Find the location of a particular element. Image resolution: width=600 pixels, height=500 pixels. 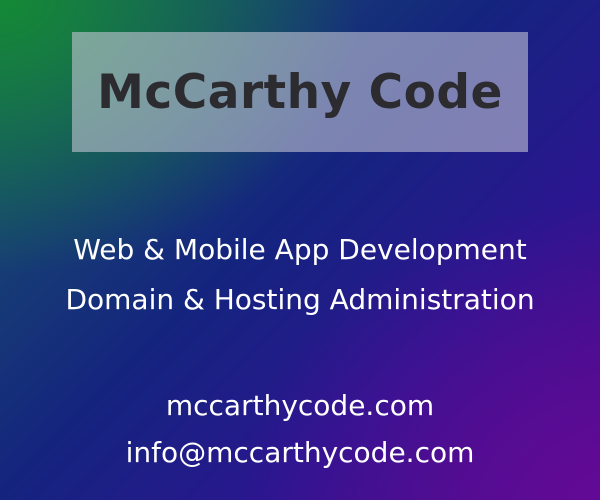

email-text: info@mccarthycode.com is located at coordinates (300, 452).